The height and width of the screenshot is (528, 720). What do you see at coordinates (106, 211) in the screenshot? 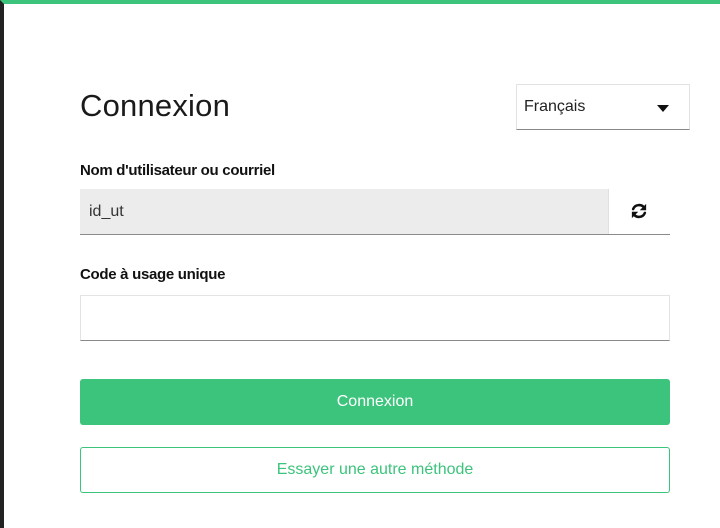
I see `username-value: id_ut` at bounding box center [106, 211].